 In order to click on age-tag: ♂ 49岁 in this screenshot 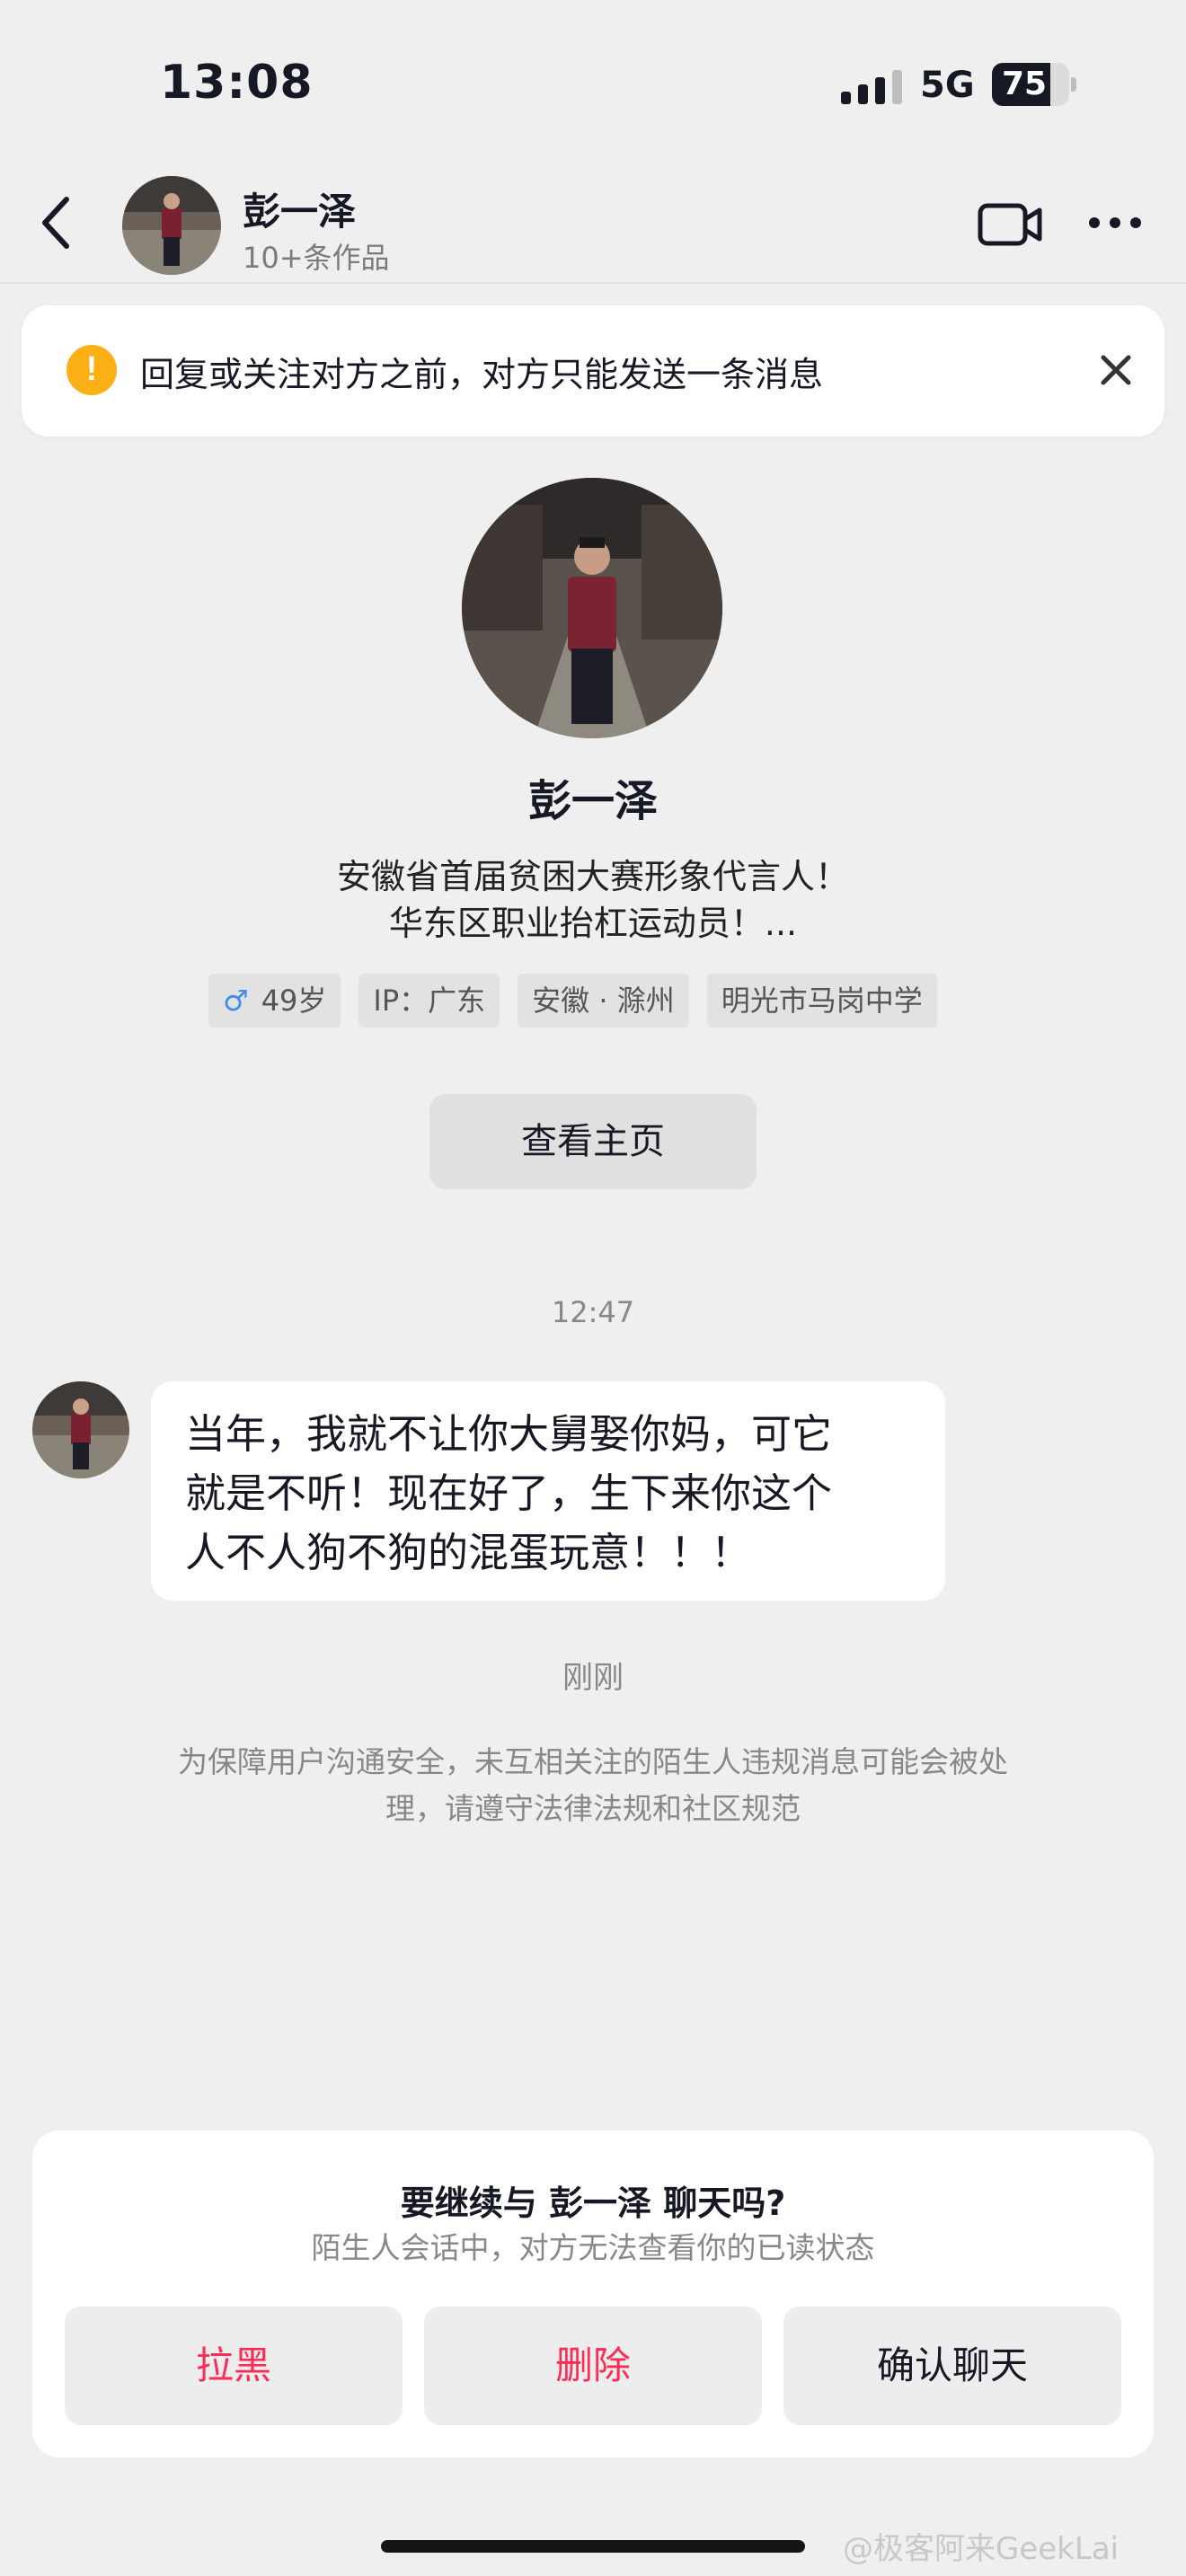, I will do `click(274, 1001)`.